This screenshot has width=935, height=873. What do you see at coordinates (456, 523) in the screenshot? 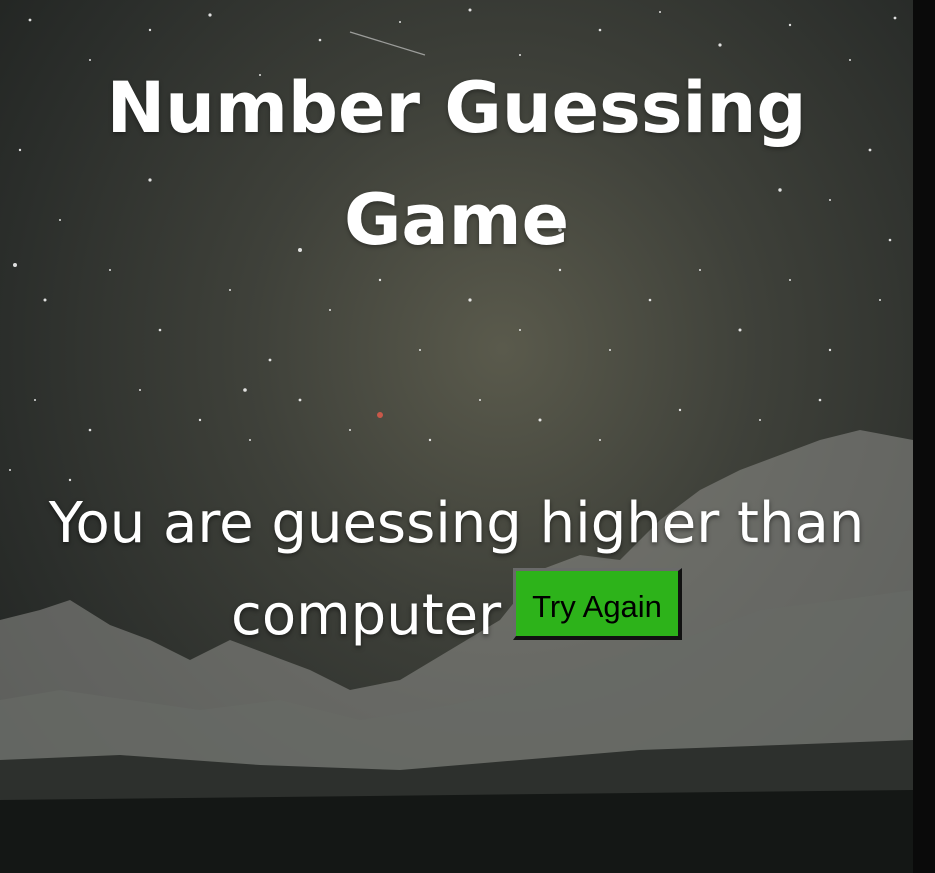
I see `result-message-line-1: You are guessing higher than` at bounding box center [456, 523].